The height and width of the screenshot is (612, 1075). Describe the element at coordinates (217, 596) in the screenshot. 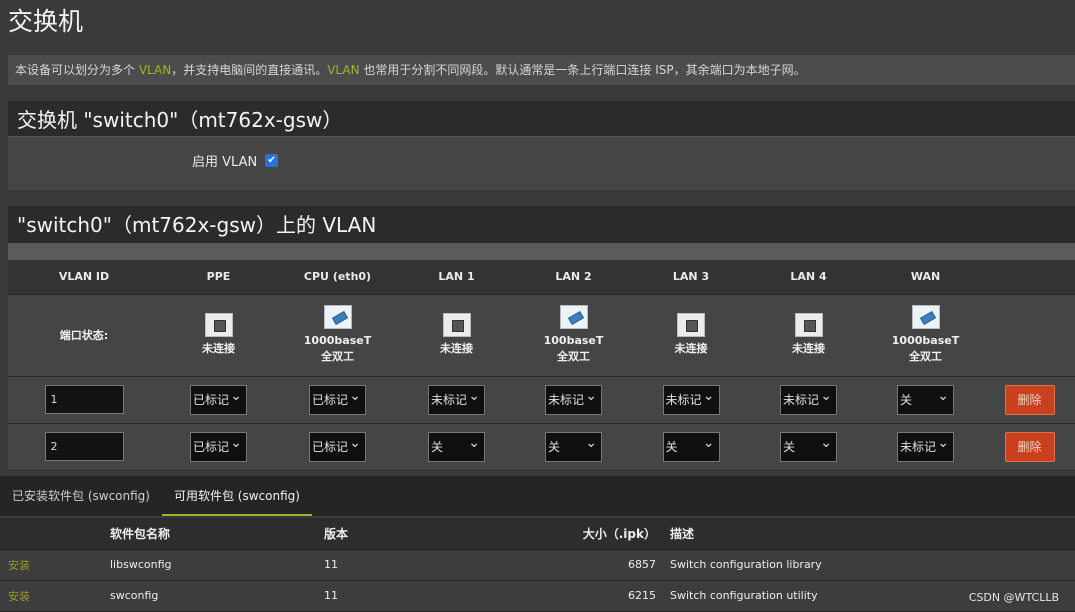

I see `package-name: swconfig` at that location.